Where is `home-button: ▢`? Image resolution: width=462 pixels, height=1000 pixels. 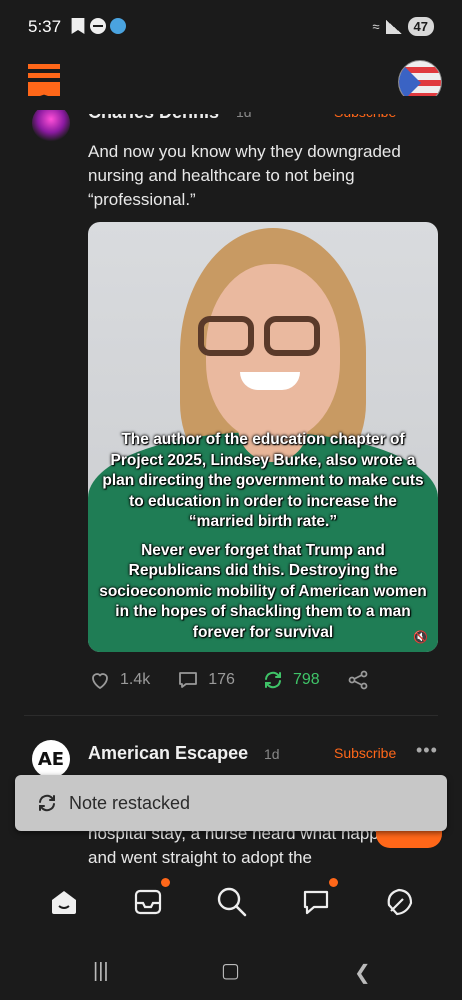
home-button: ▢ is located at coordinates (230, 970).